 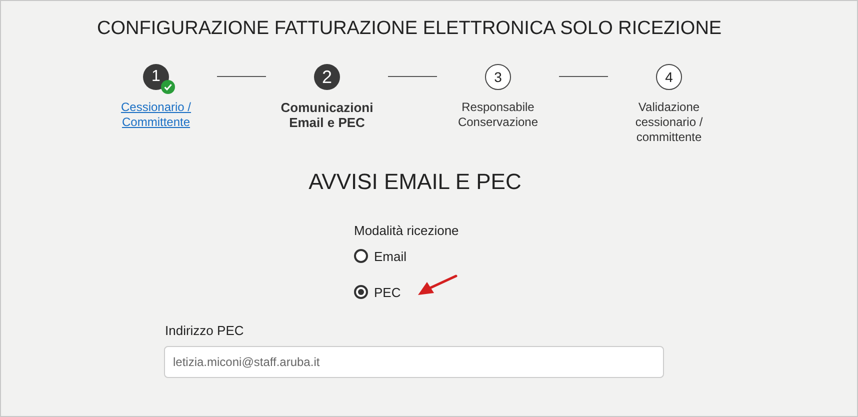 I want to click on step-link: Cessionario / Committente, so click(x=156, y=115).